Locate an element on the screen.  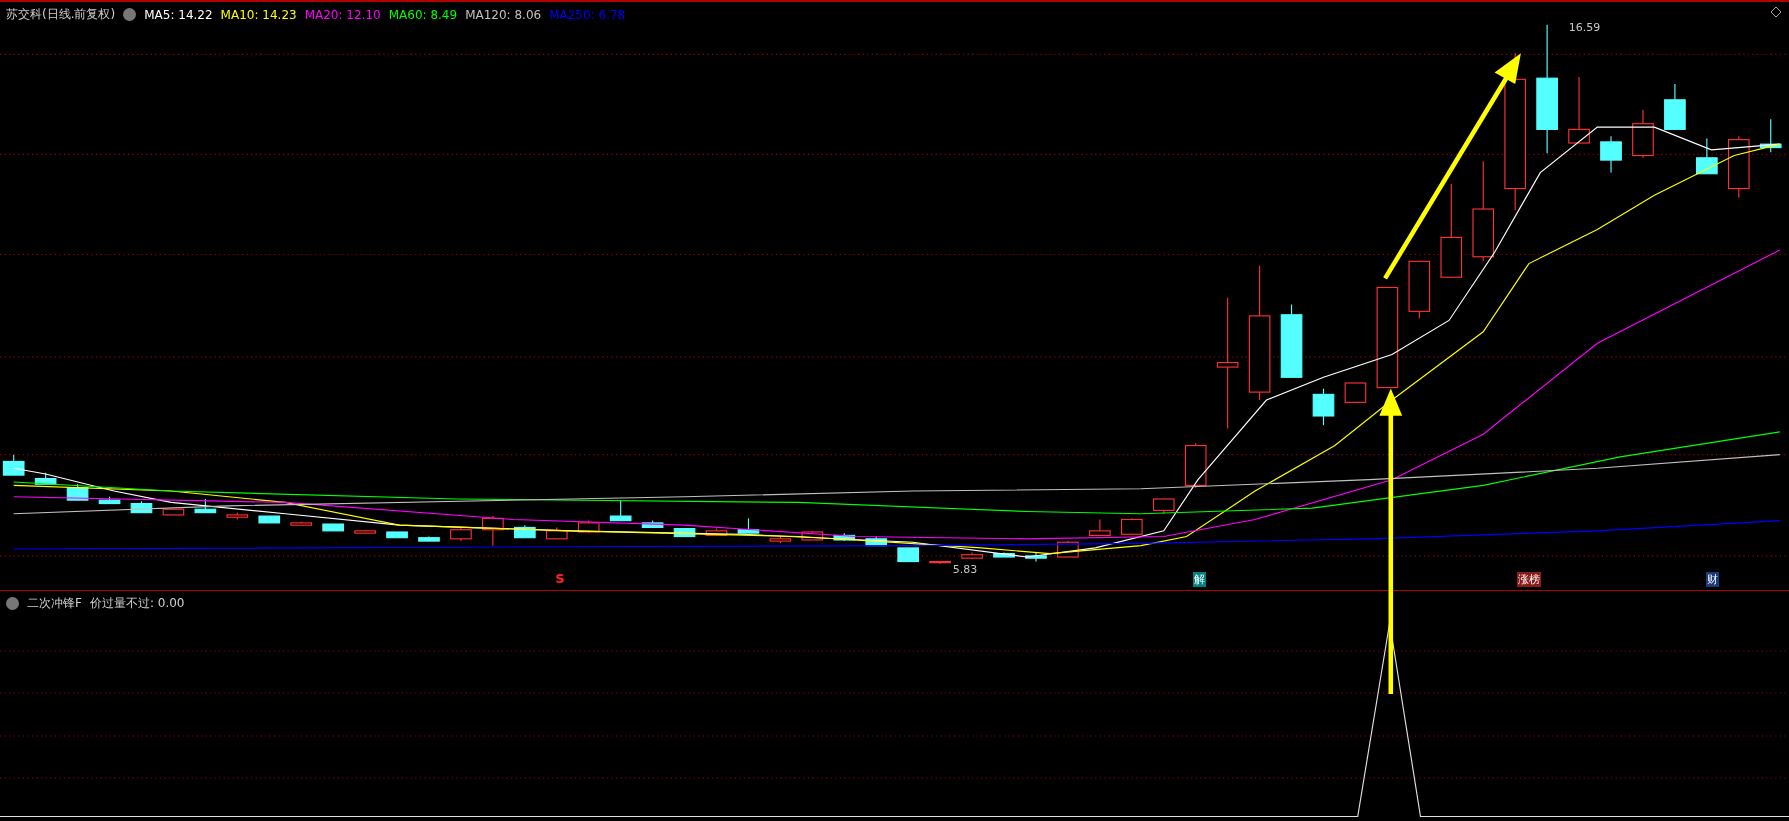
indicator-title: 二次冲锋F is located at coordinates (54, 603).